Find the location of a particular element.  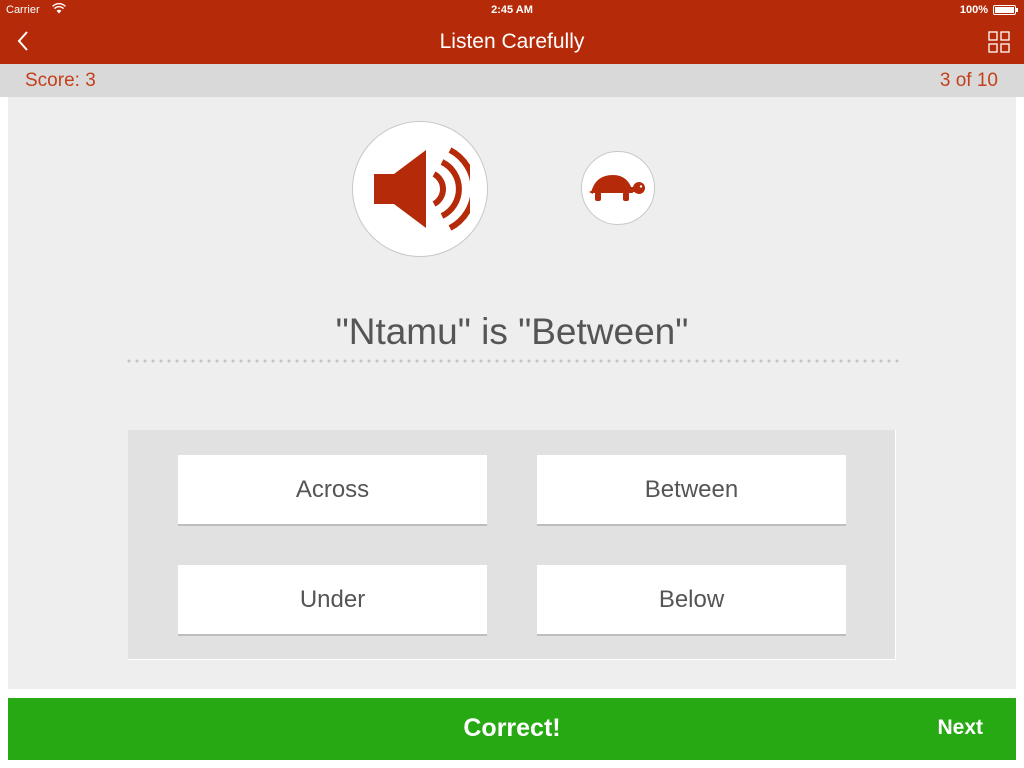

grid-menu-button is located at coordinates (999, 42).